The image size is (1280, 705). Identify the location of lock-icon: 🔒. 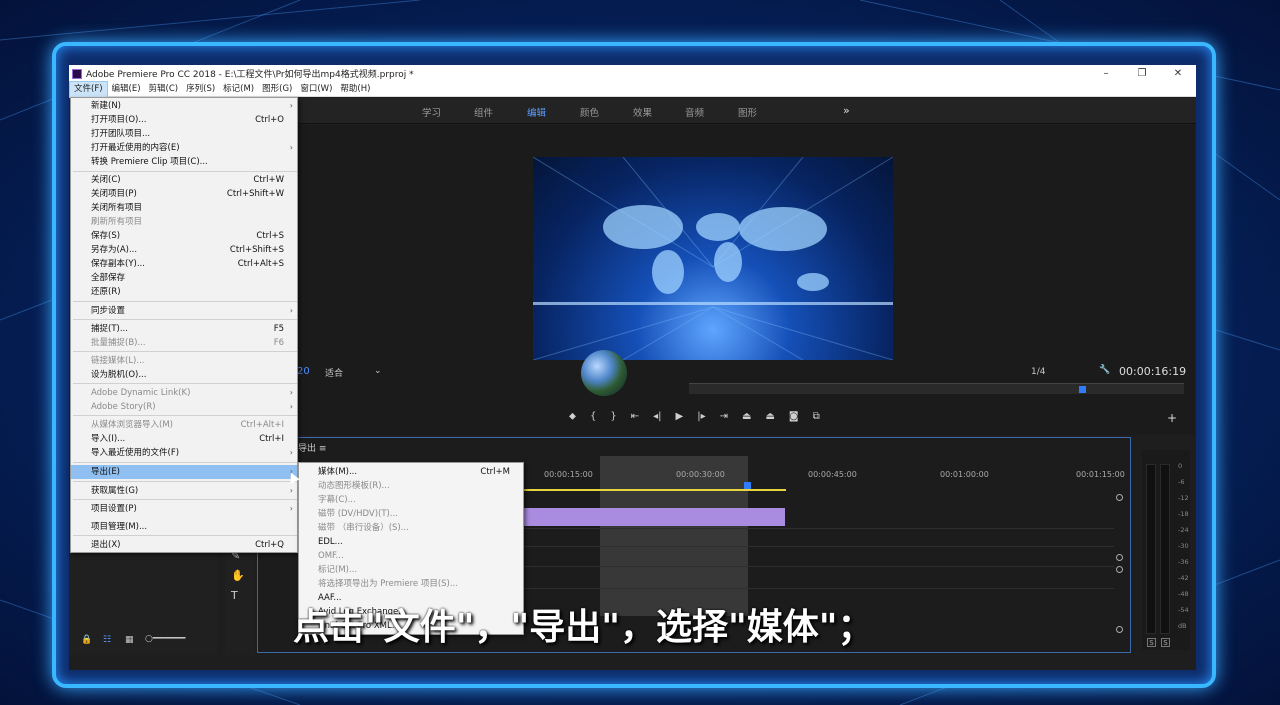
(86, 640).